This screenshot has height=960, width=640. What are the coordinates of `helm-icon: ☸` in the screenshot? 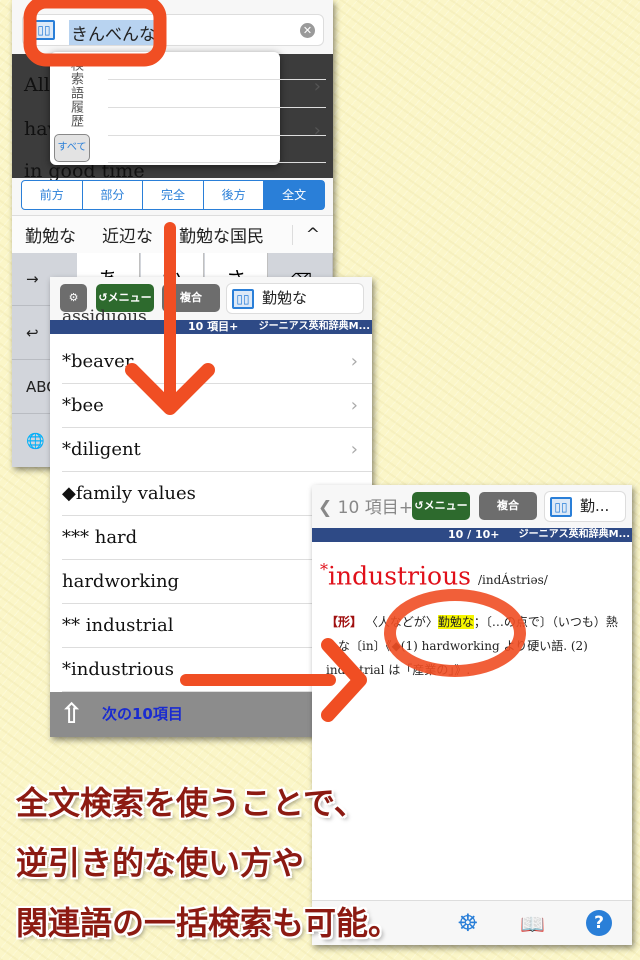 It's located at (468, 923).